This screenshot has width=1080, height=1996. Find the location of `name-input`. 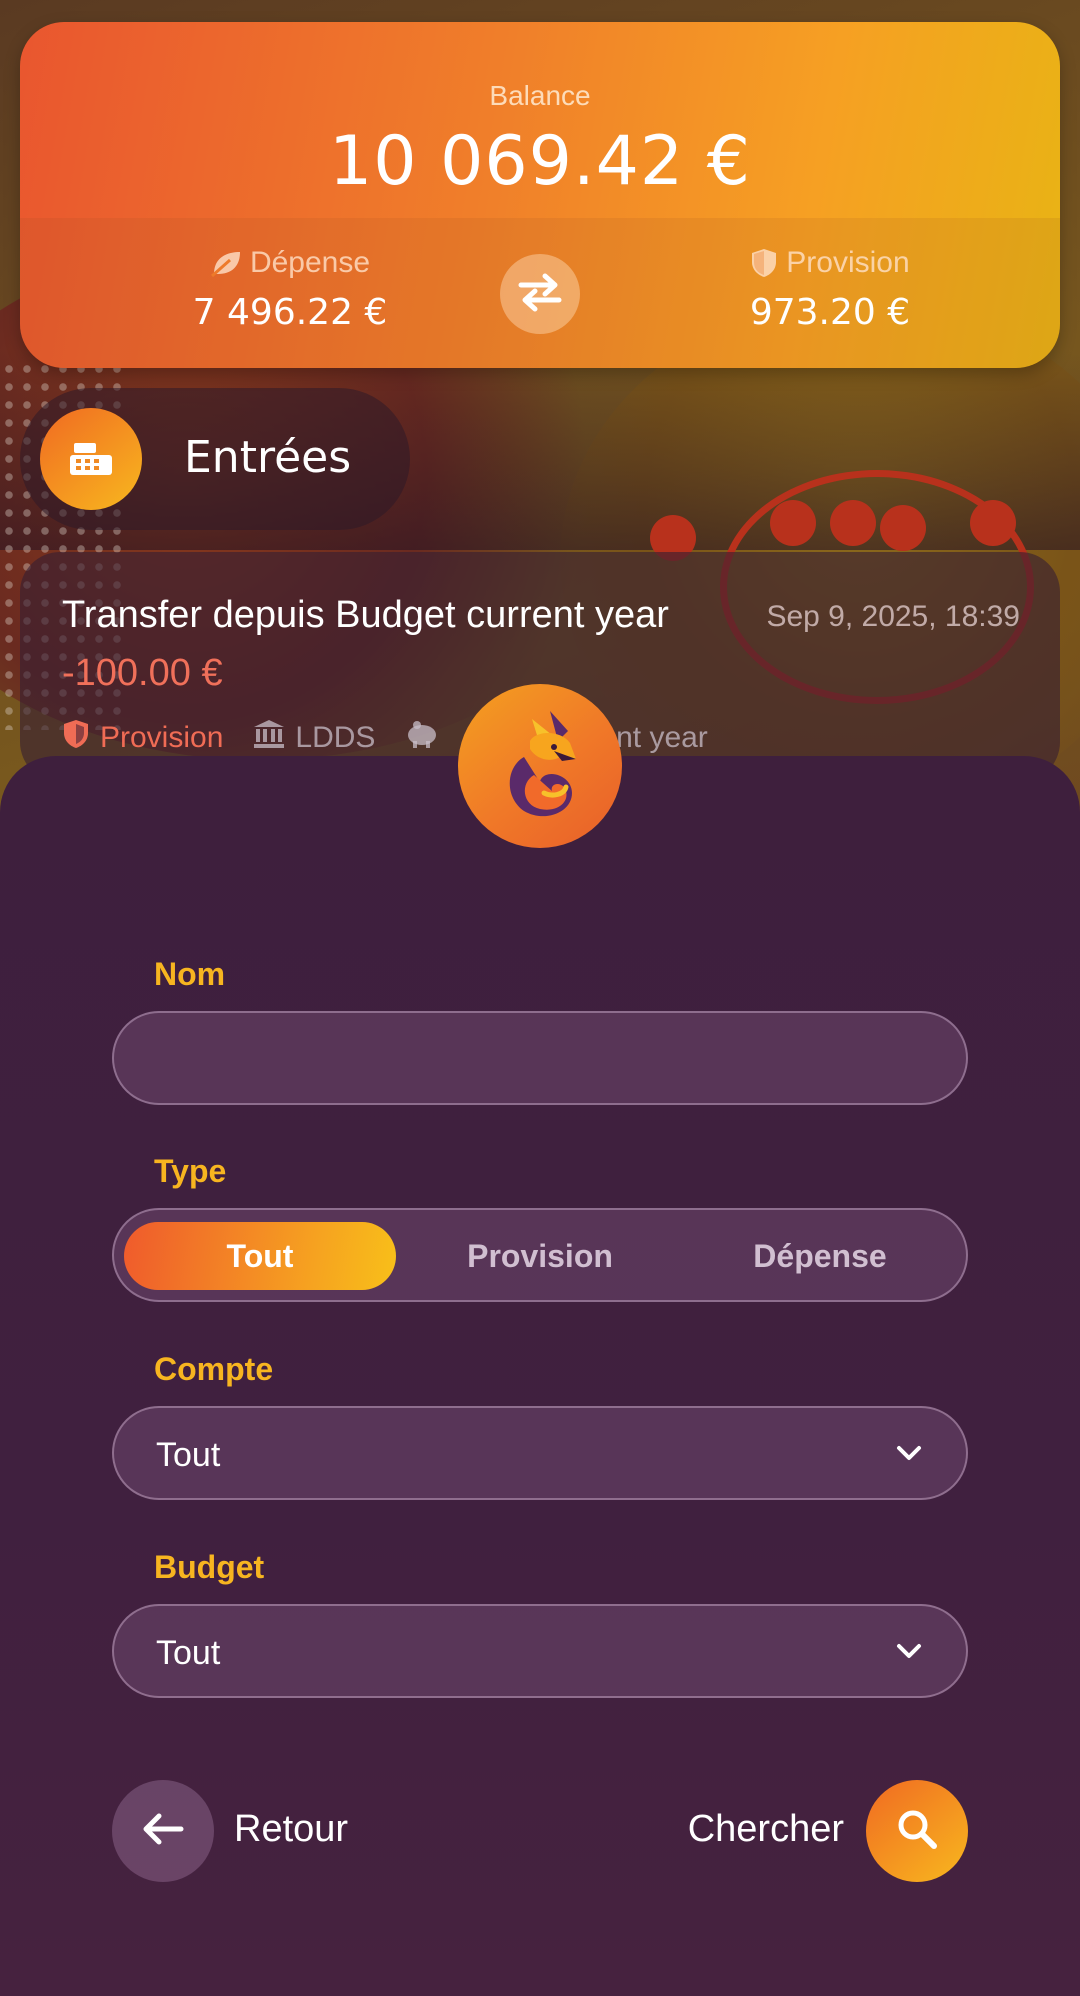

name-input is located at coordinates (540, 1058).